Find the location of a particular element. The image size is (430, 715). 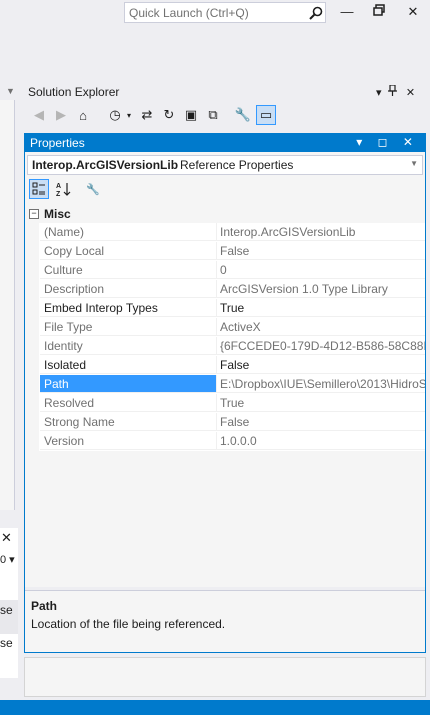

description-title: Path is located at coordinates (44, 606).